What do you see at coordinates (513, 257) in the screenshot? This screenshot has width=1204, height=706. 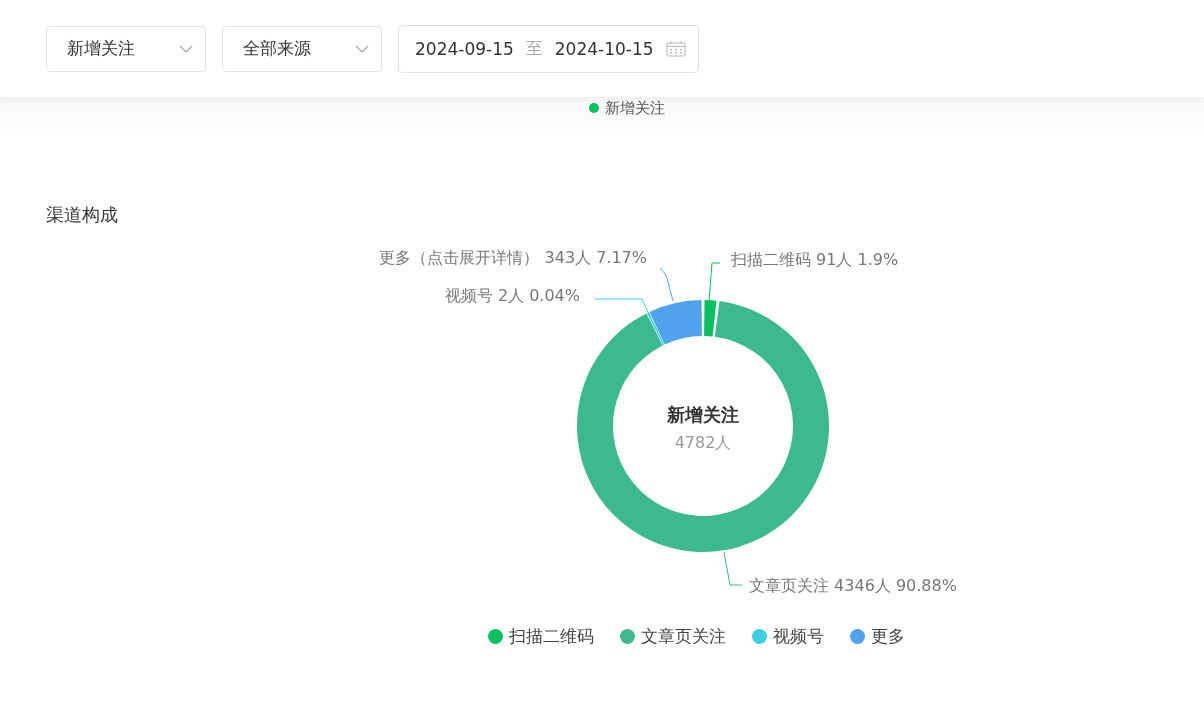 I see `slice-label: 更多（点击展开详情） 343人 7.17%` at bounding box center [513, 257].